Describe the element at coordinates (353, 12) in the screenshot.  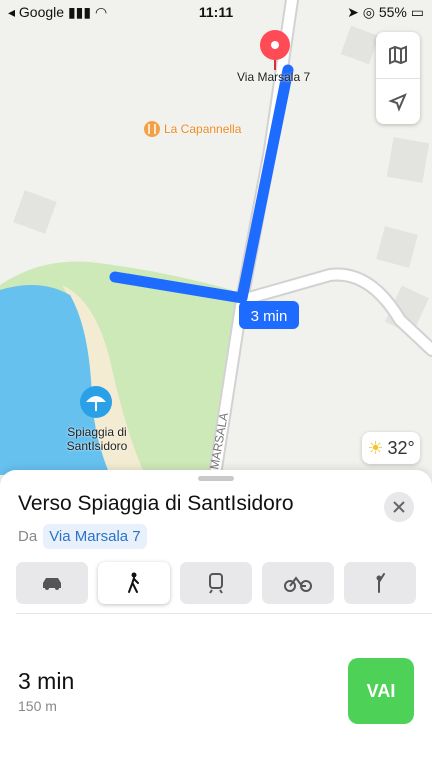
I see `location-icon: ➤` at that location.